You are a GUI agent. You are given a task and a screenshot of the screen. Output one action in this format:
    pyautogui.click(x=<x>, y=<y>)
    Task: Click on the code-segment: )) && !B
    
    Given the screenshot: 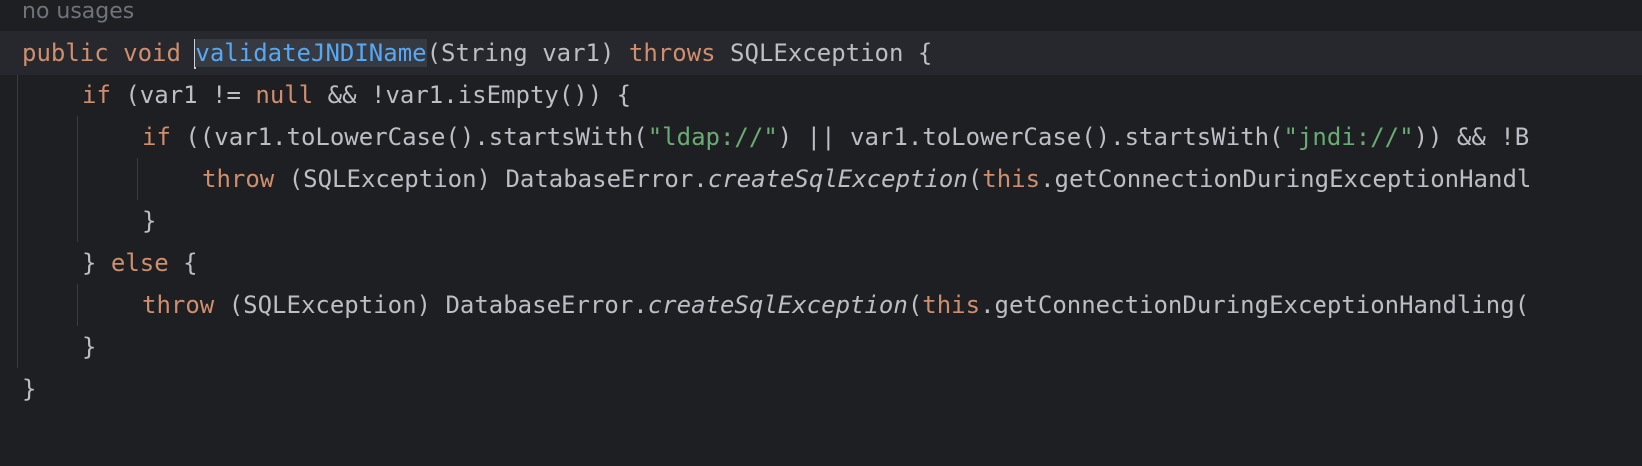 What is the action you would take?
    pyautogui.click(x=1471, y=137)
    